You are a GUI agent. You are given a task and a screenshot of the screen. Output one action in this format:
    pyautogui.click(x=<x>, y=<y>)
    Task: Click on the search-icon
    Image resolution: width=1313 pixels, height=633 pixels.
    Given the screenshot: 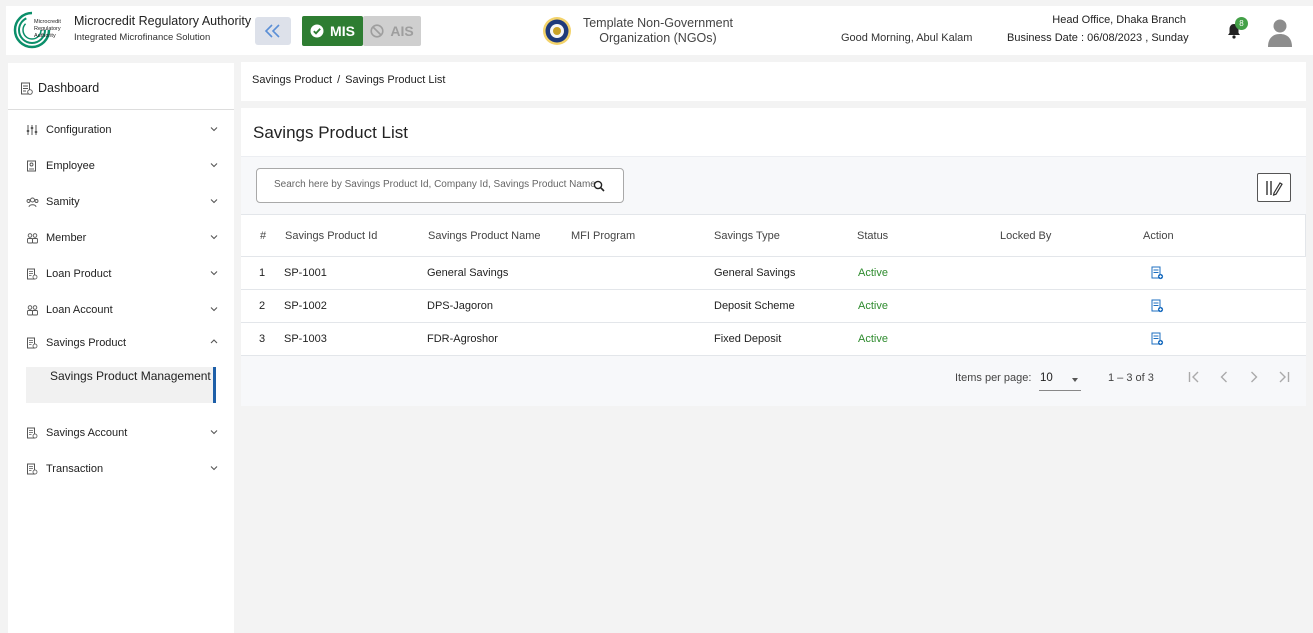 What is the action you would take?
    pyautogui.click(x=599, y=186)
    